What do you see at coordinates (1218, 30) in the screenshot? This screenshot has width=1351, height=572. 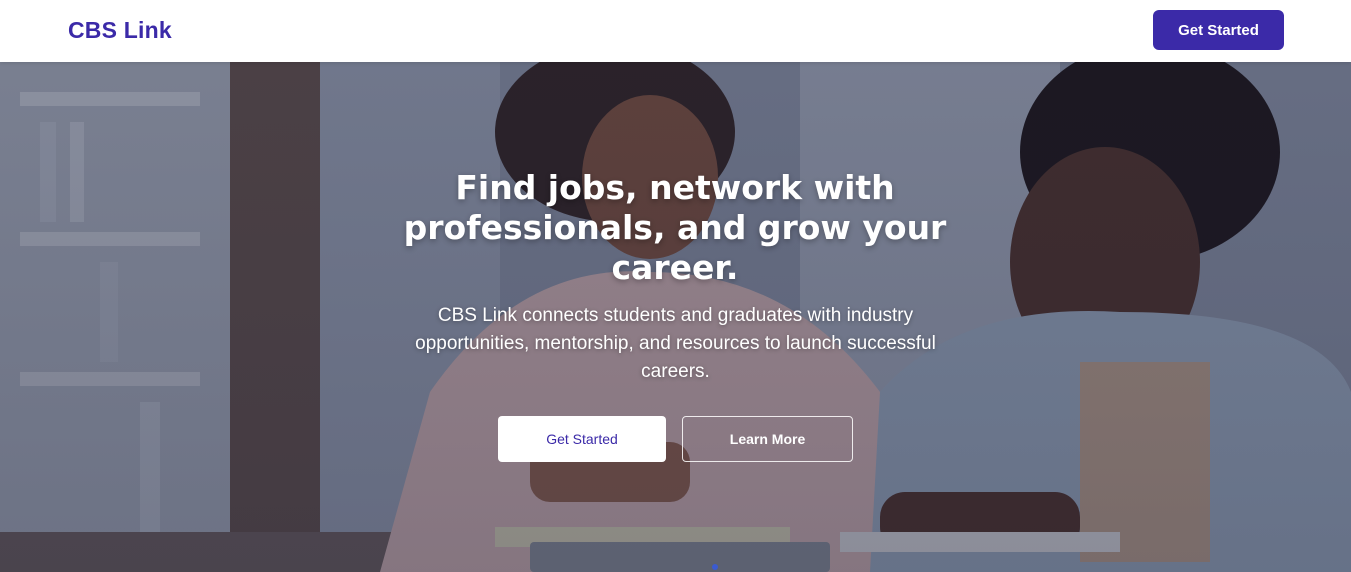 I see `header-get-started-button: Get Started` at bounding box center [1218, 30].